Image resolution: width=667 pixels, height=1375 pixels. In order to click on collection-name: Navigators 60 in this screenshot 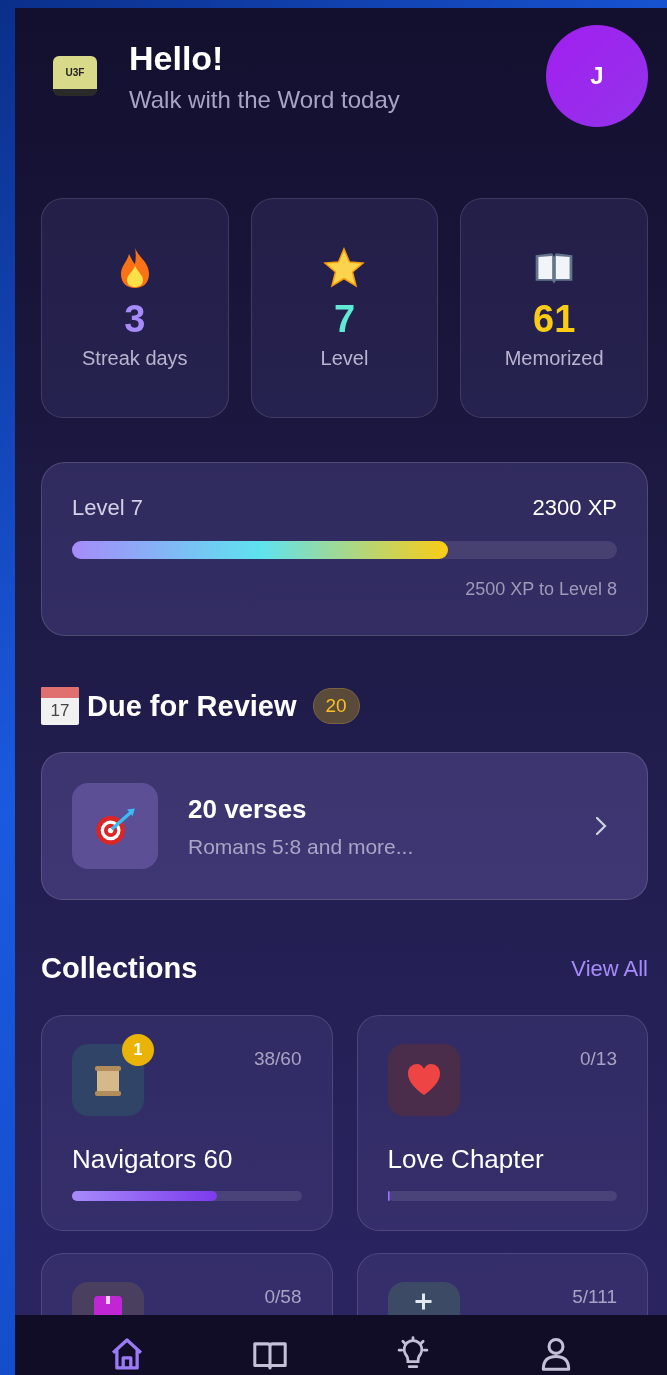, I will do `click(153, 1159)`.